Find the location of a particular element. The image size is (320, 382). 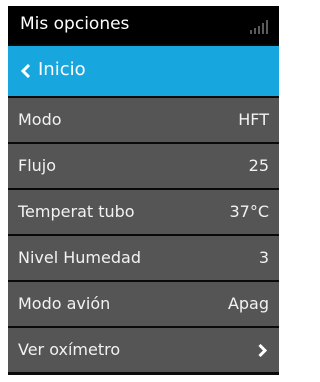

menu-item-value: 3 is located at coordinates (263, 257).